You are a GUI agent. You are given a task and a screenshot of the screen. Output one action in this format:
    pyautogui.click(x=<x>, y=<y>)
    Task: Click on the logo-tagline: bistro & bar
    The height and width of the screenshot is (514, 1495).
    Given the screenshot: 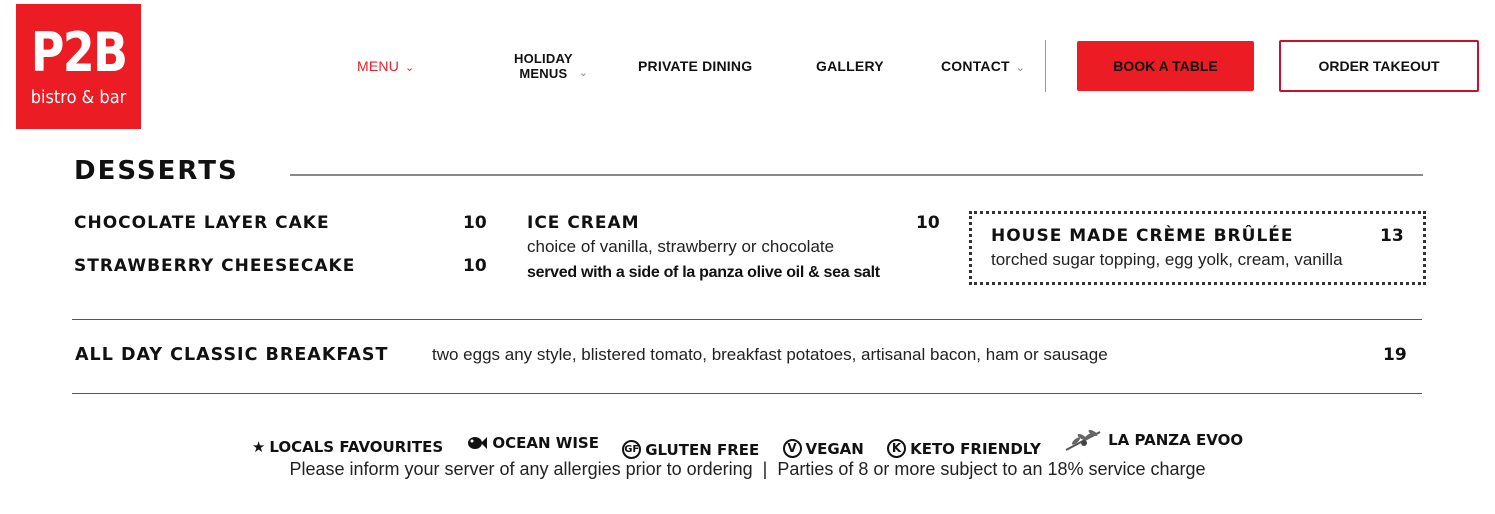 What is the action you would take?
    pyautogui.click(x=78, y=97)
    